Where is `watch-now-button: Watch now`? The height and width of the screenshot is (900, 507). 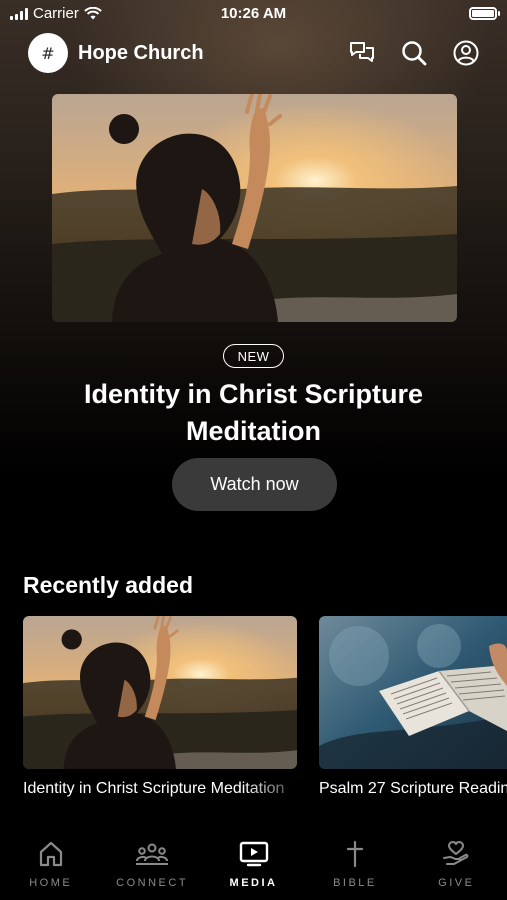 watch-now-button: Watch now is located at coordinates (254, 484).